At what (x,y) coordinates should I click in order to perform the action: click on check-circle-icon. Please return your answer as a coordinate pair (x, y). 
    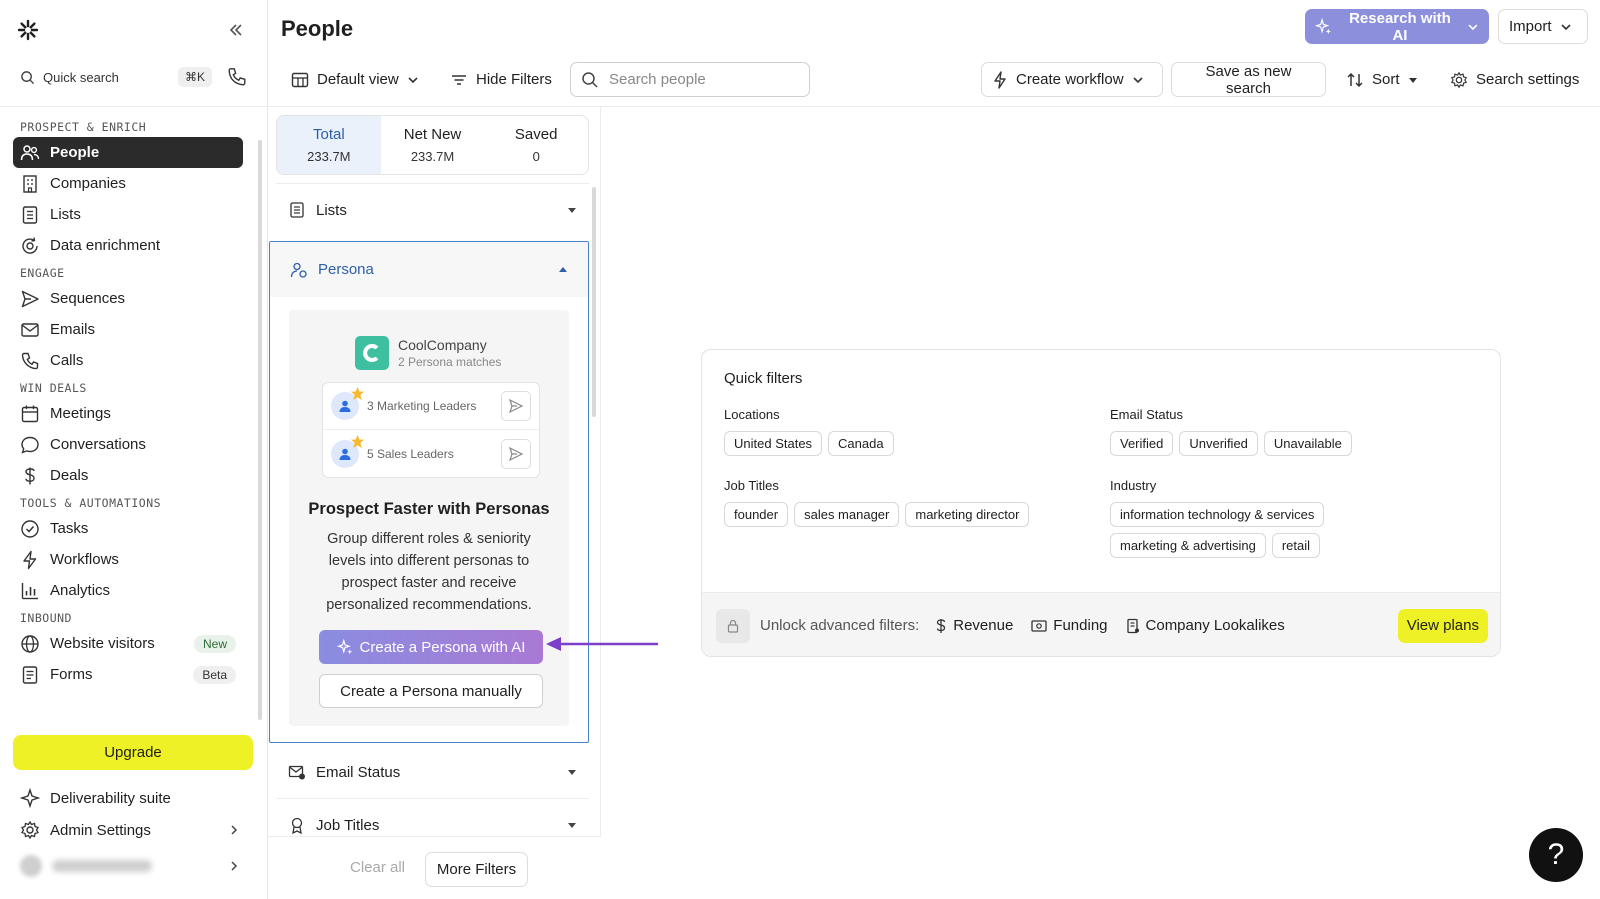
    Looking at the image, I should click on (30, 528).